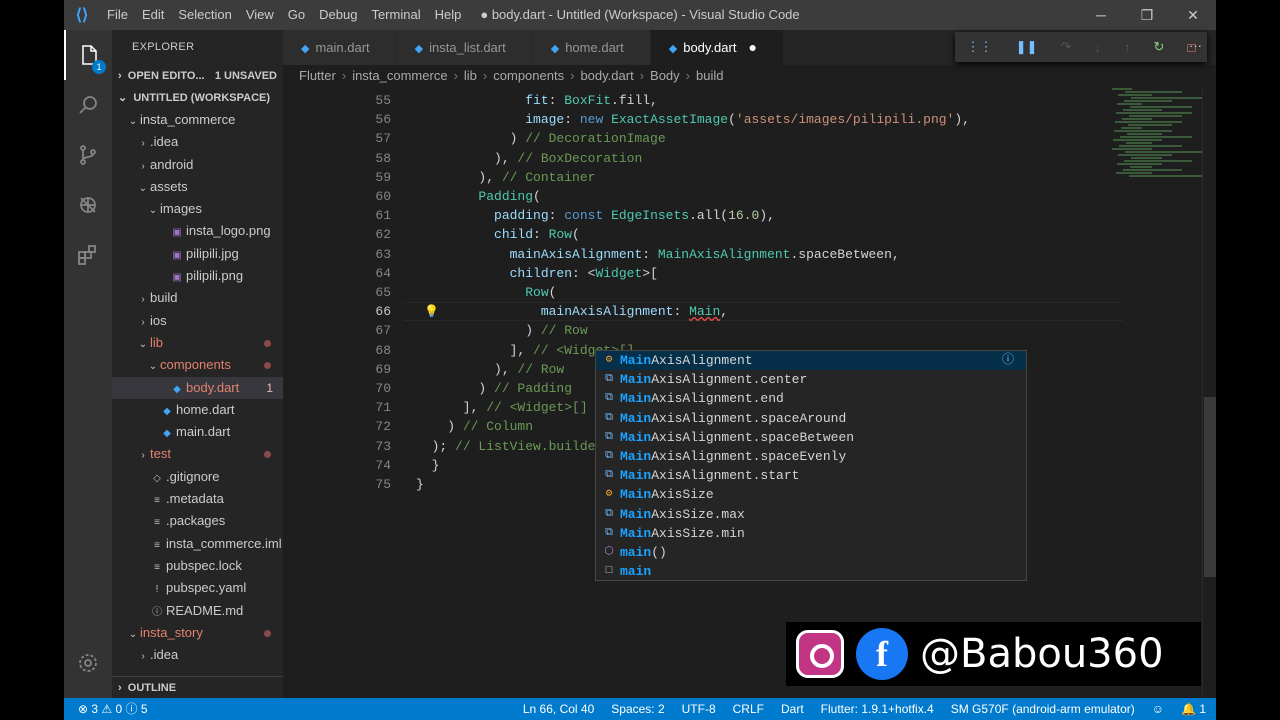 The width and height of the screenshot is (1280, 720). What do you see at coordinates (1101, 15) in the screenshot?
I see `minimize-icon: ─` at bounding box center [1101, 15].